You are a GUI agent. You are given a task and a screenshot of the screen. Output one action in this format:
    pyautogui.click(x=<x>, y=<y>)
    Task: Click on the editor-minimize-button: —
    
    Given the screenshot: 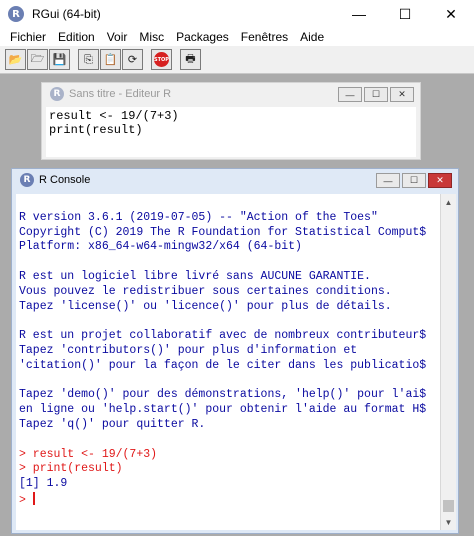 What is the action you would take?
    pyautogui.click(x=350, y=94)
    